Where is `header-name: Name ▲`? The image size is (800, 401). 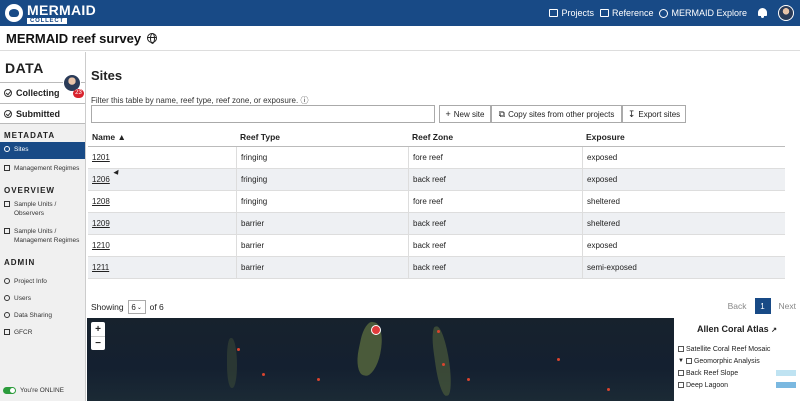
header-name: Name ▲ is located at coordinates (162, 137).